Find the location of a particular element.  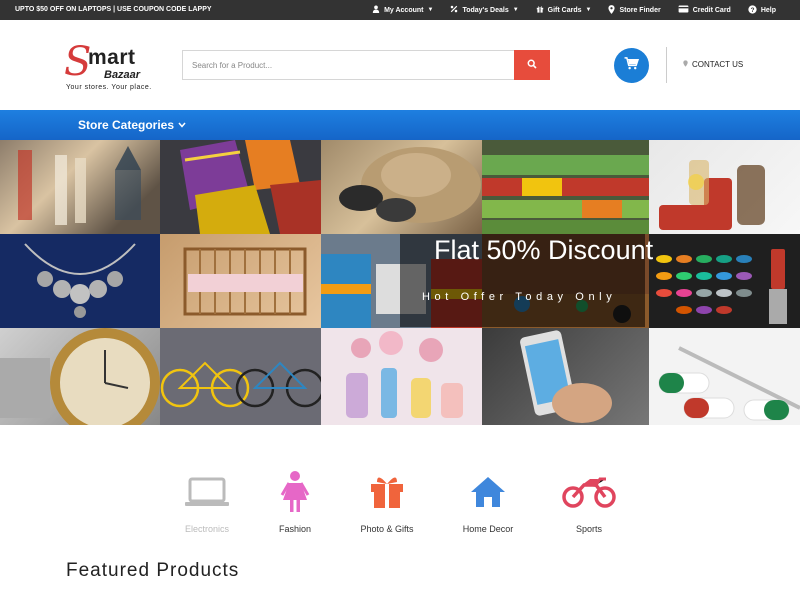

woman-icon is located at coordinates (295, 492).